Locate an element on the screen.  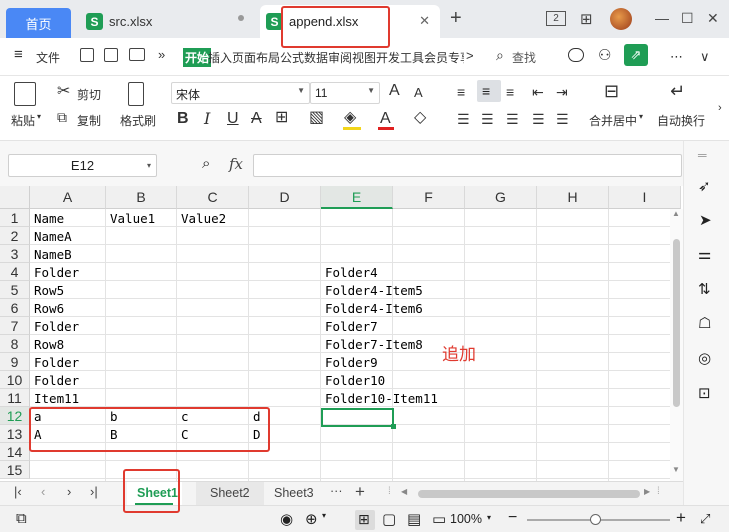
cell-a11: Item11 is located at coordinates (54, 398).